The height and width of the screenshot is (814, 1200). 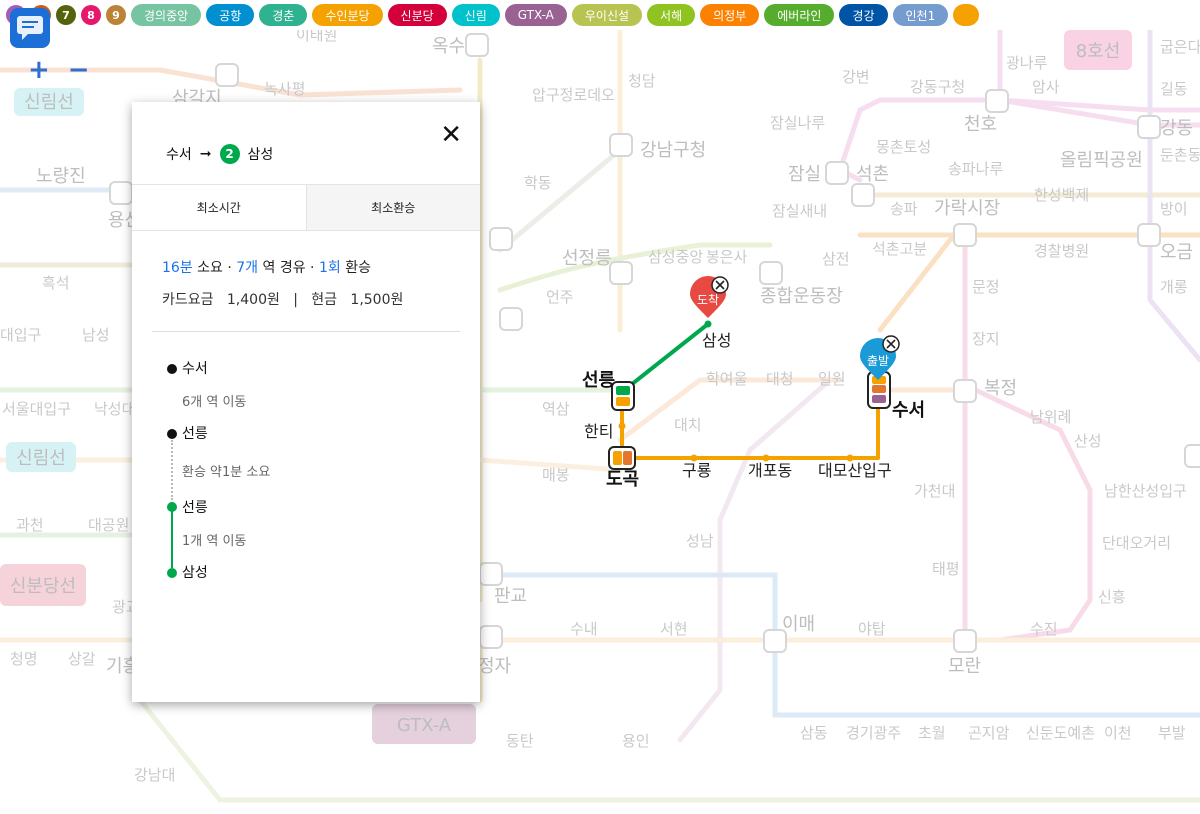 What do you see at coordinates (708, 324) in the screenshot?
I see `route-station-dot` at bounding box center [708, 324].